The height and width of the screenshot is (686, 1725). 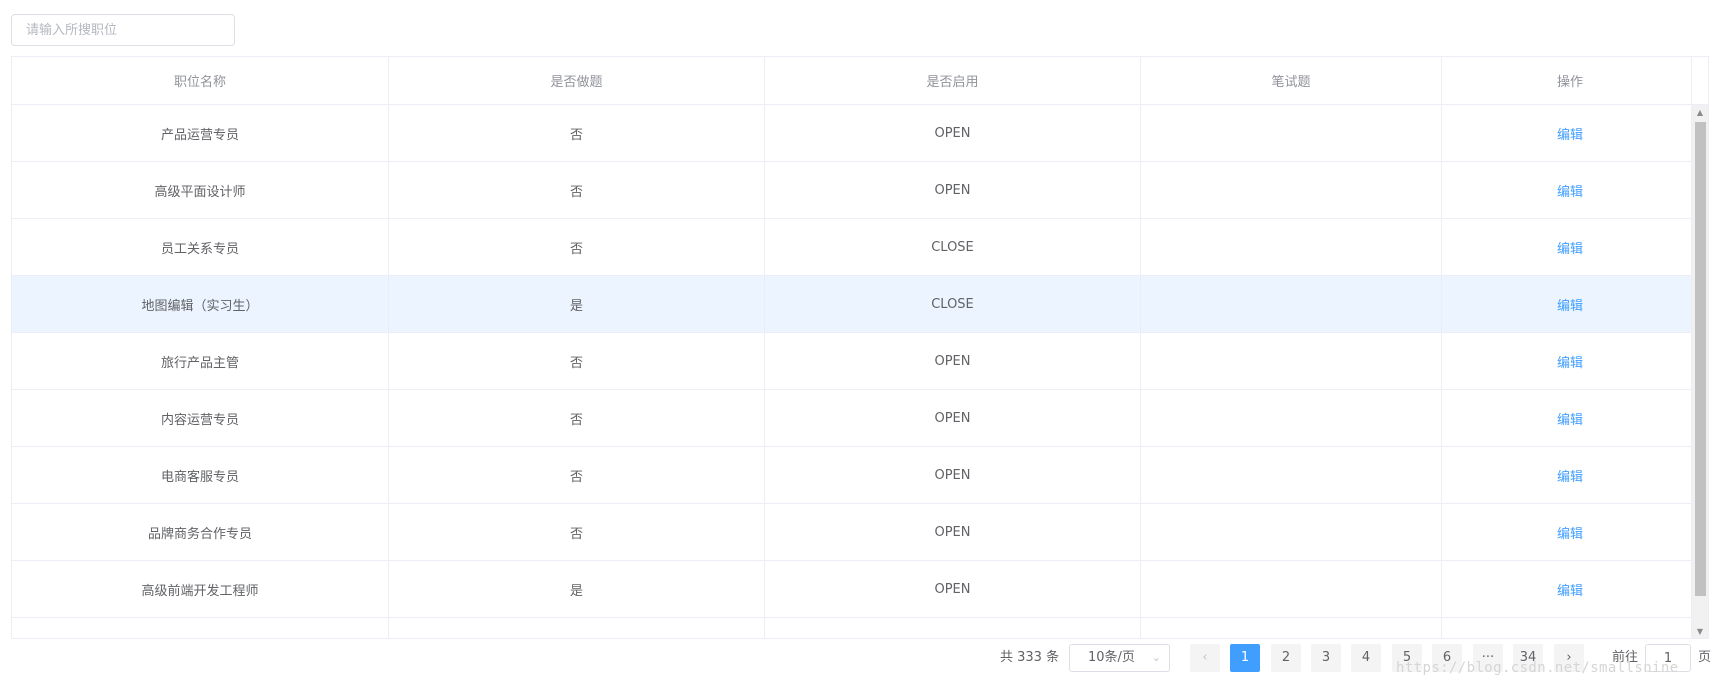 I want to click on column-header-actions: 操作, so click(x=1569, y=82).